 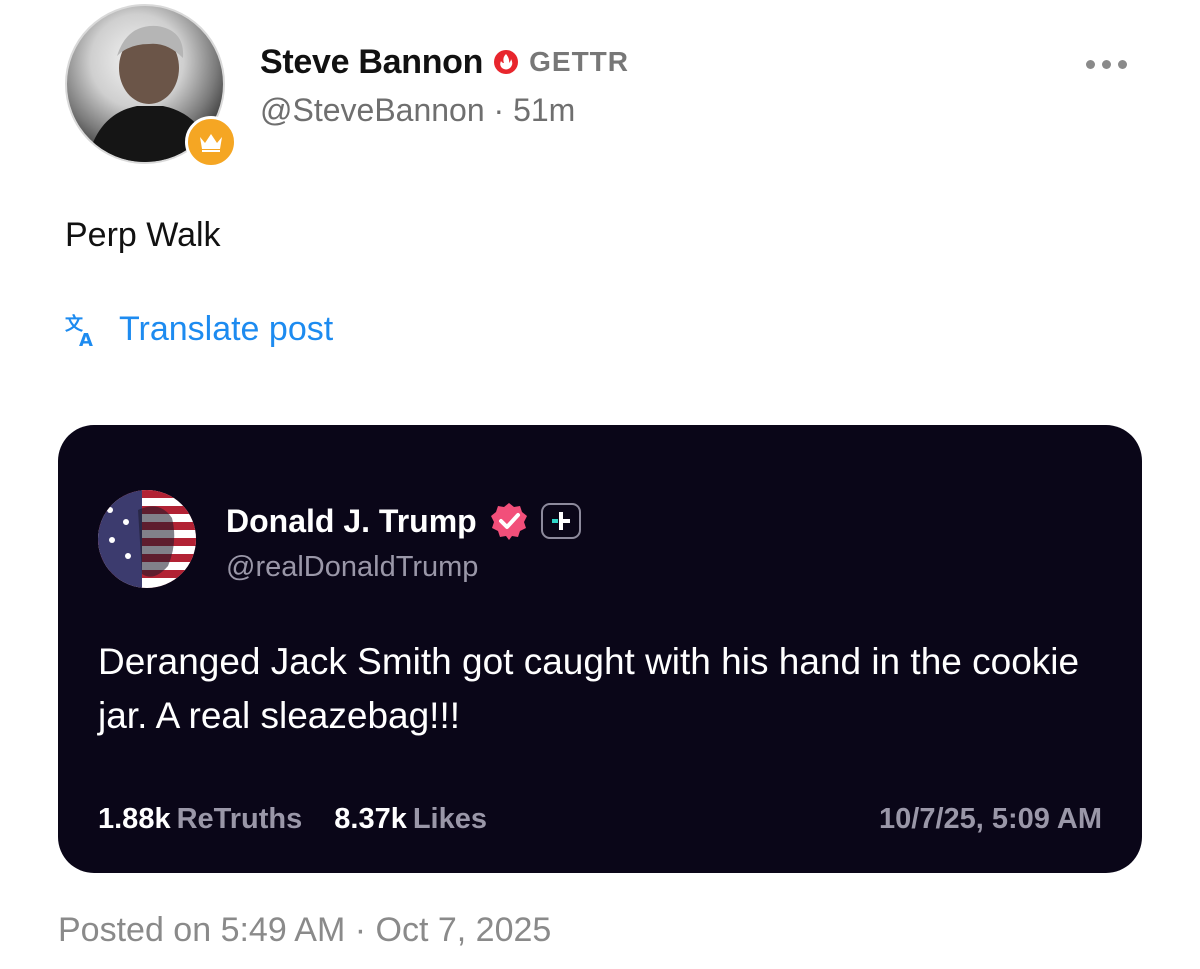 I want to click on plus-icon, so click(x=560, y=521).